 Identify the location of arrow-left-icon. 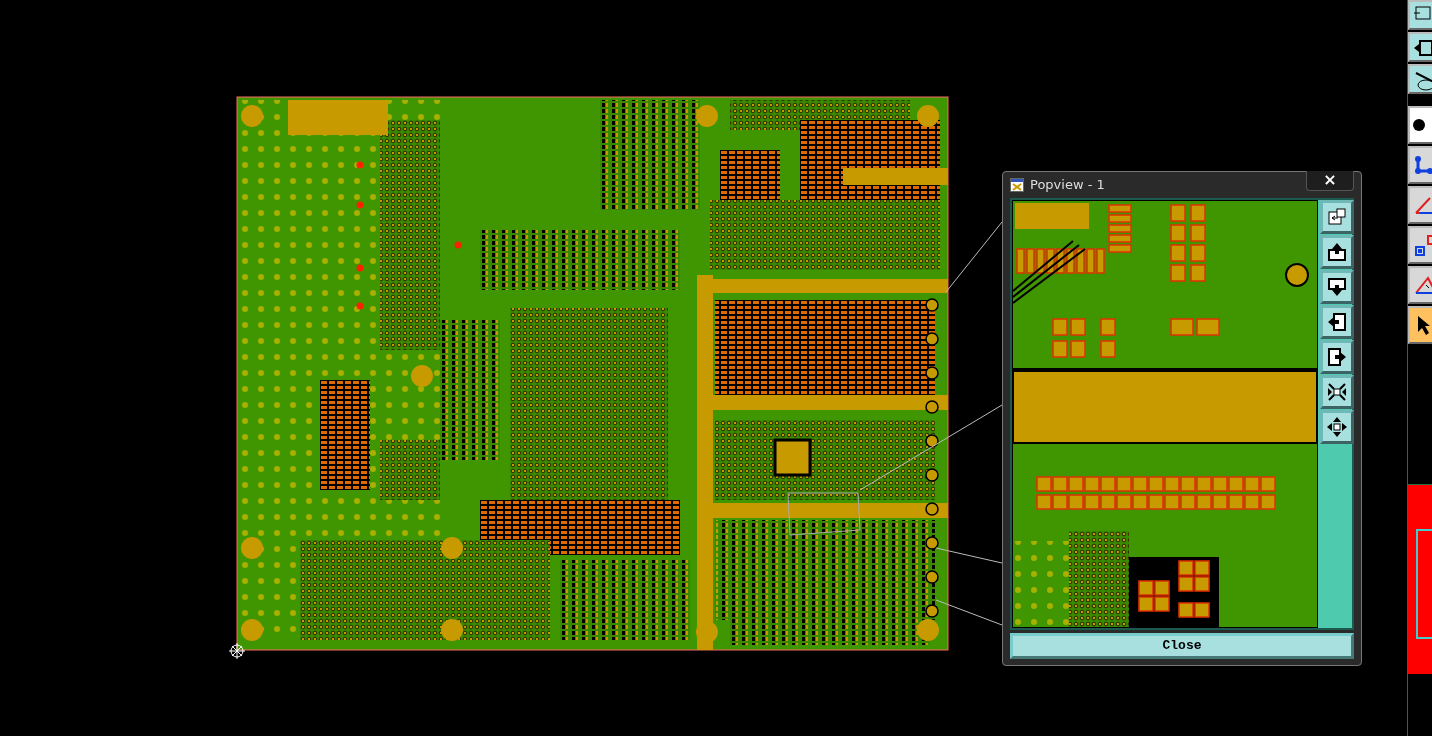
(1337, 321).